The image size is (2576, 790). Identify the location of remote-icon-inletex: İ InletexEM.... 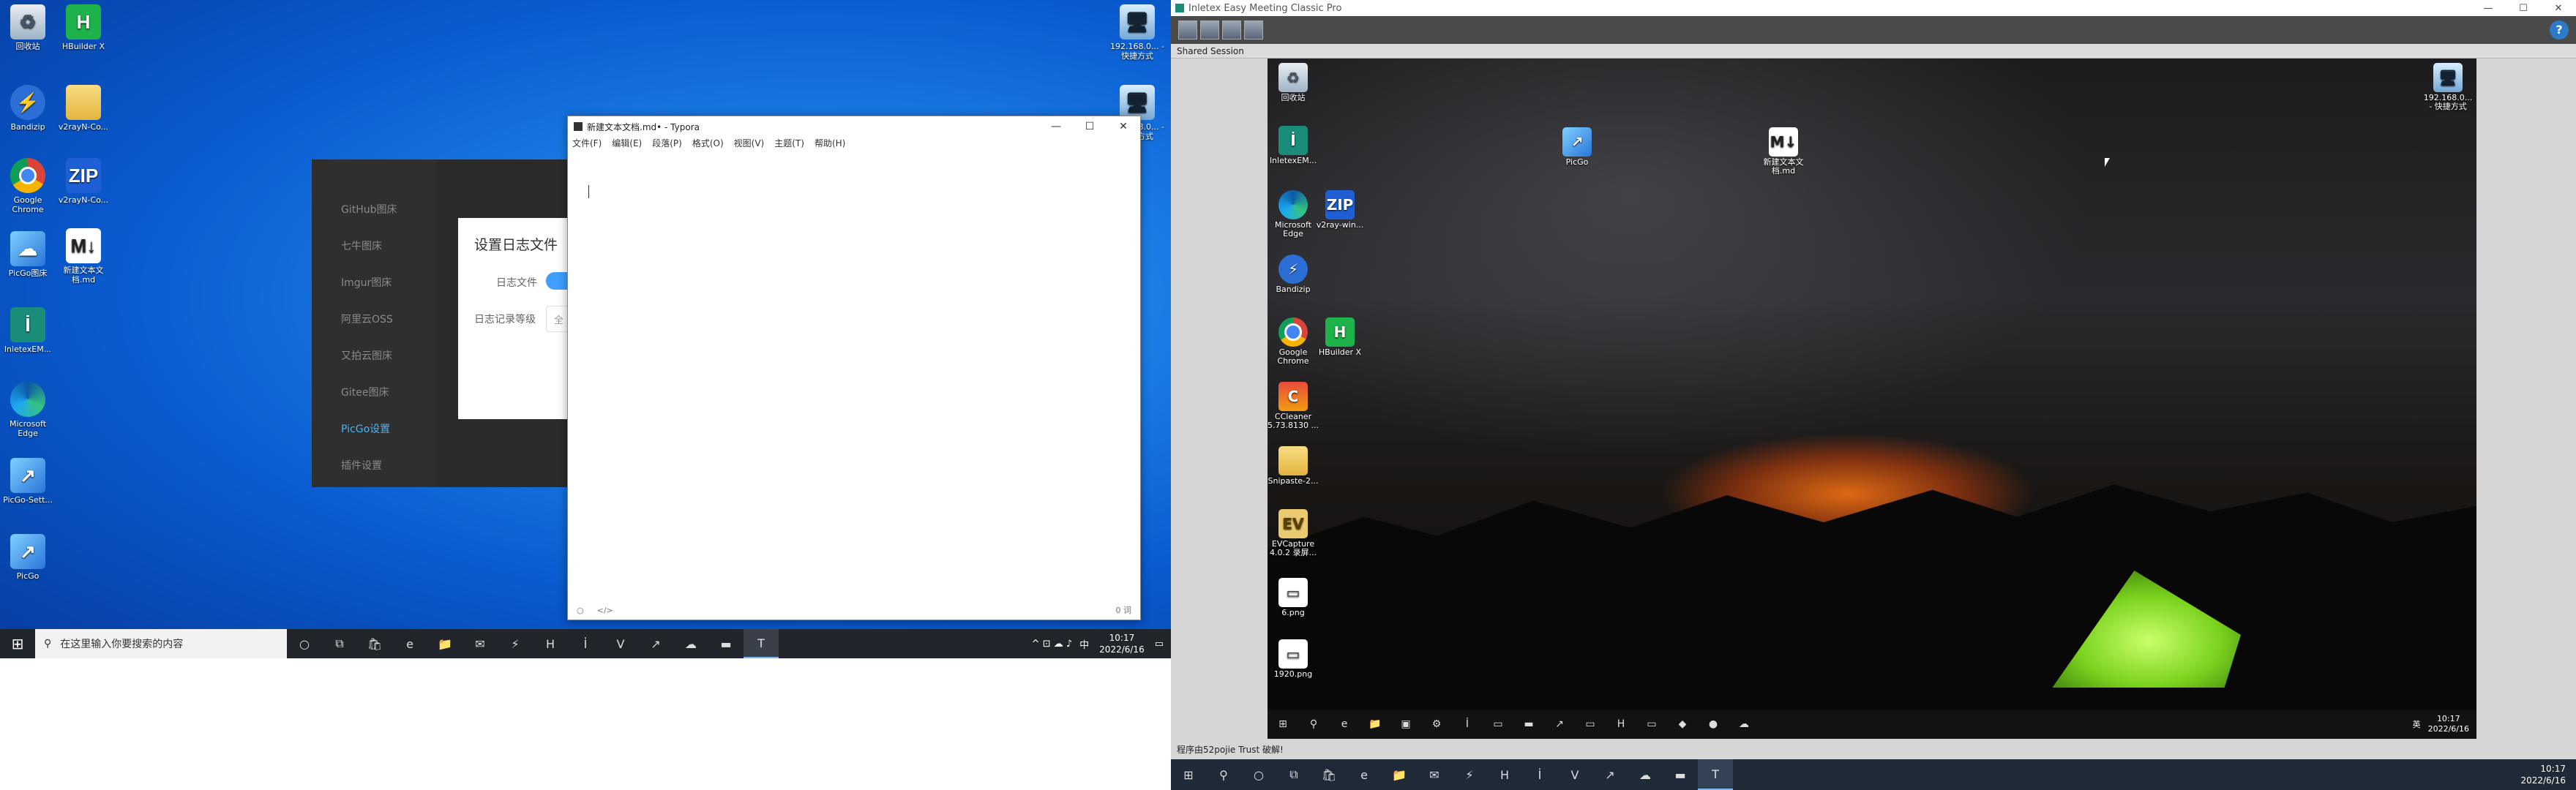
(1293, 145).